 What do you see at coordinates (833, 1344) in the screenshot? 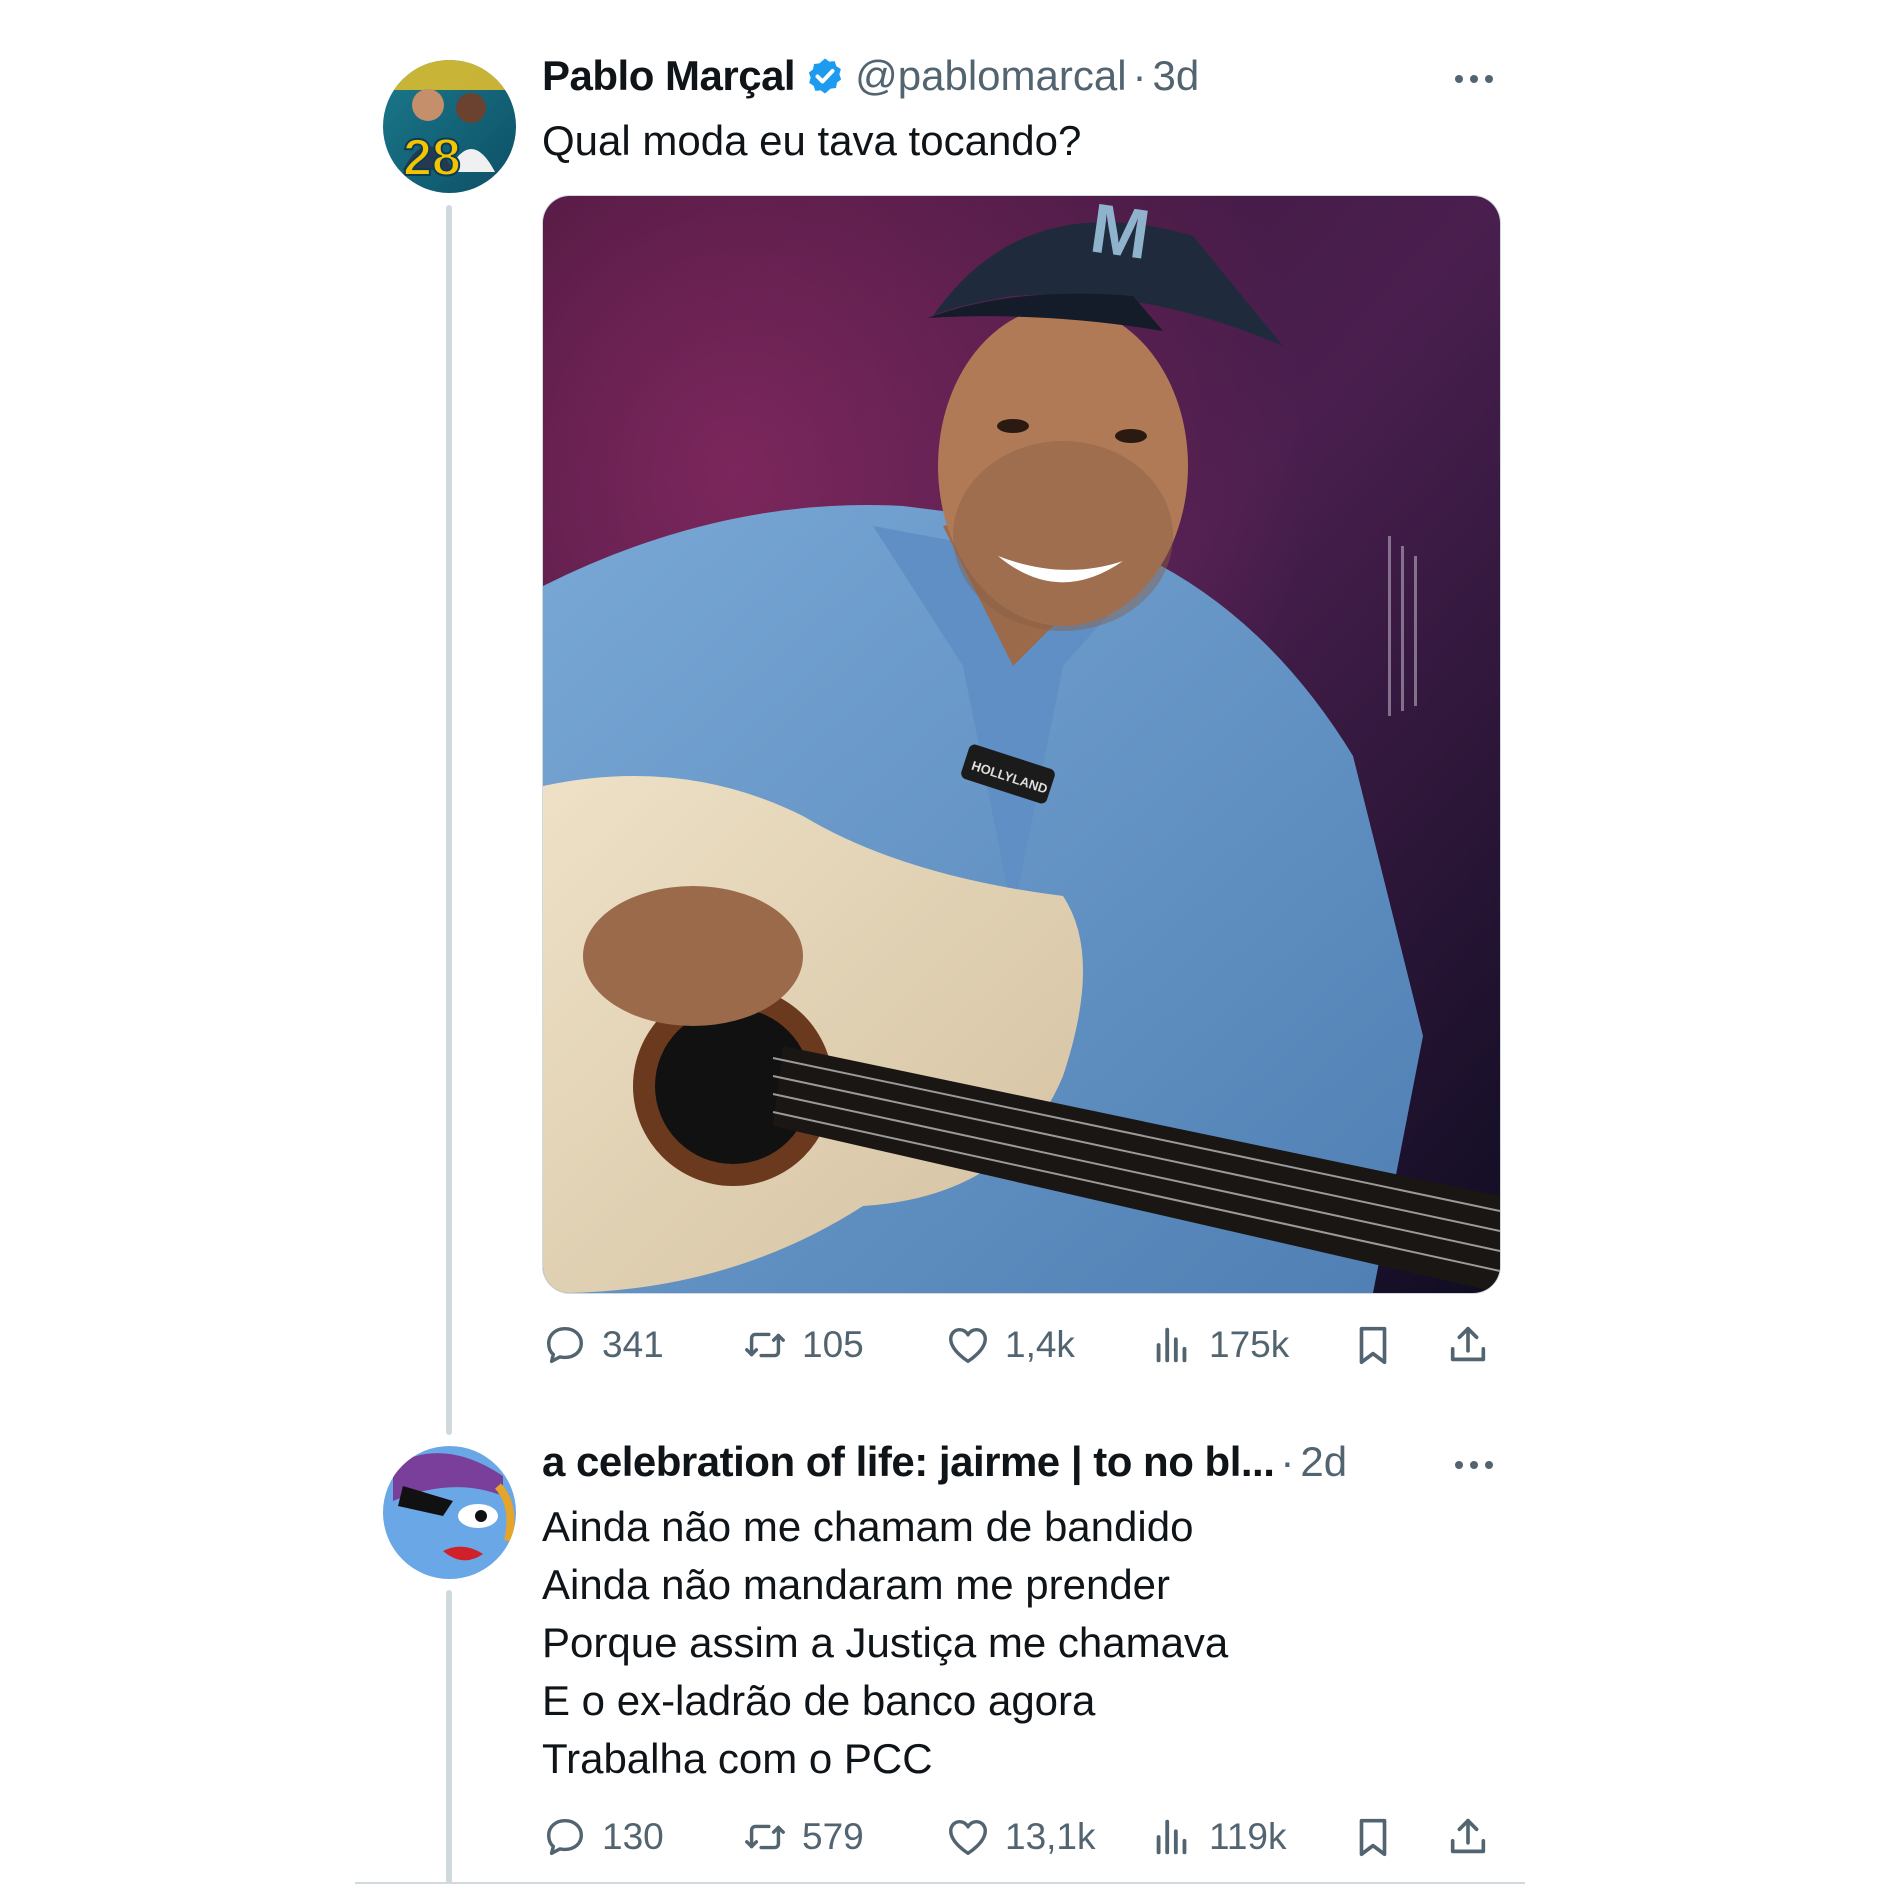
I see `retweet-count: 105` at bounding box center [833, 1344].